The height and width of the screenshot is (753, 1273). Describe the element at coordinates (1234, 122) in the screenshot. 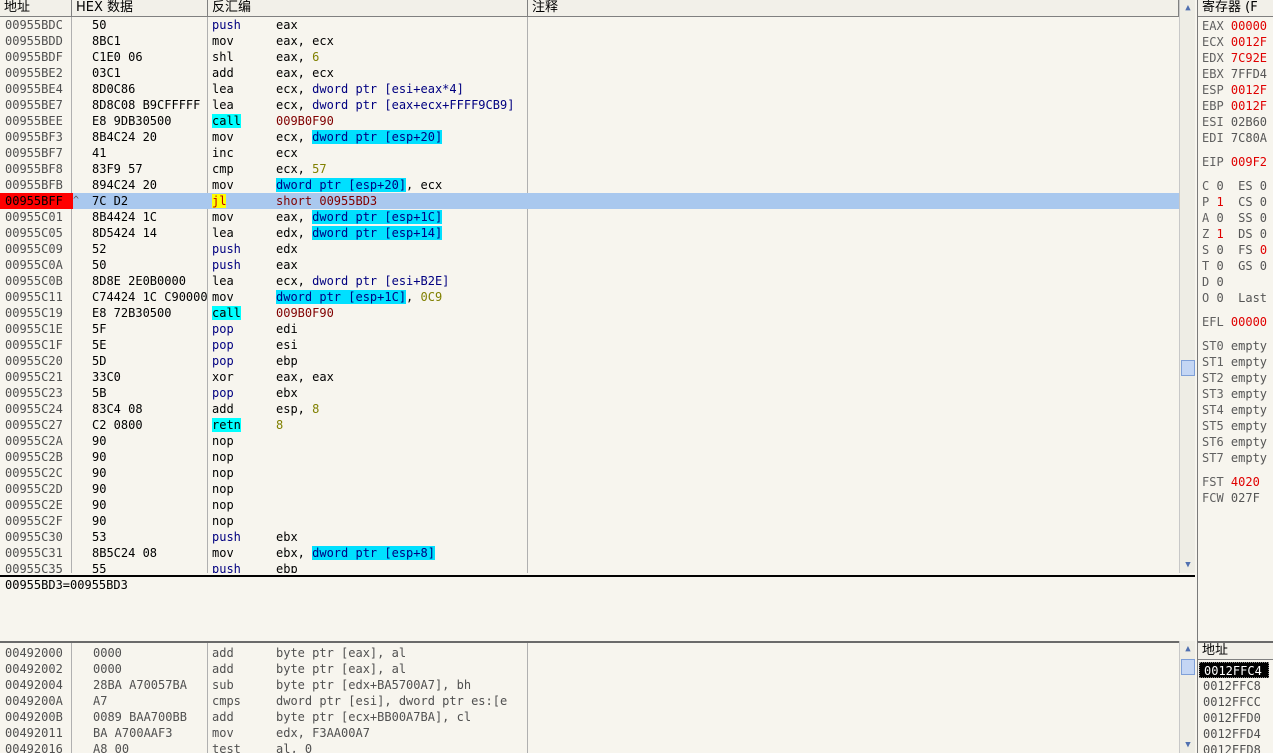

I see `register-line: ESI 02B60` at that location.